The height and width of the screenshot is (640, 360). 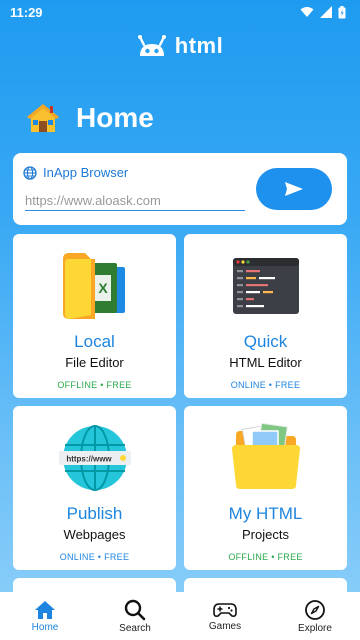 I want to click on nav-games: Games, so click(x=225, y=616).